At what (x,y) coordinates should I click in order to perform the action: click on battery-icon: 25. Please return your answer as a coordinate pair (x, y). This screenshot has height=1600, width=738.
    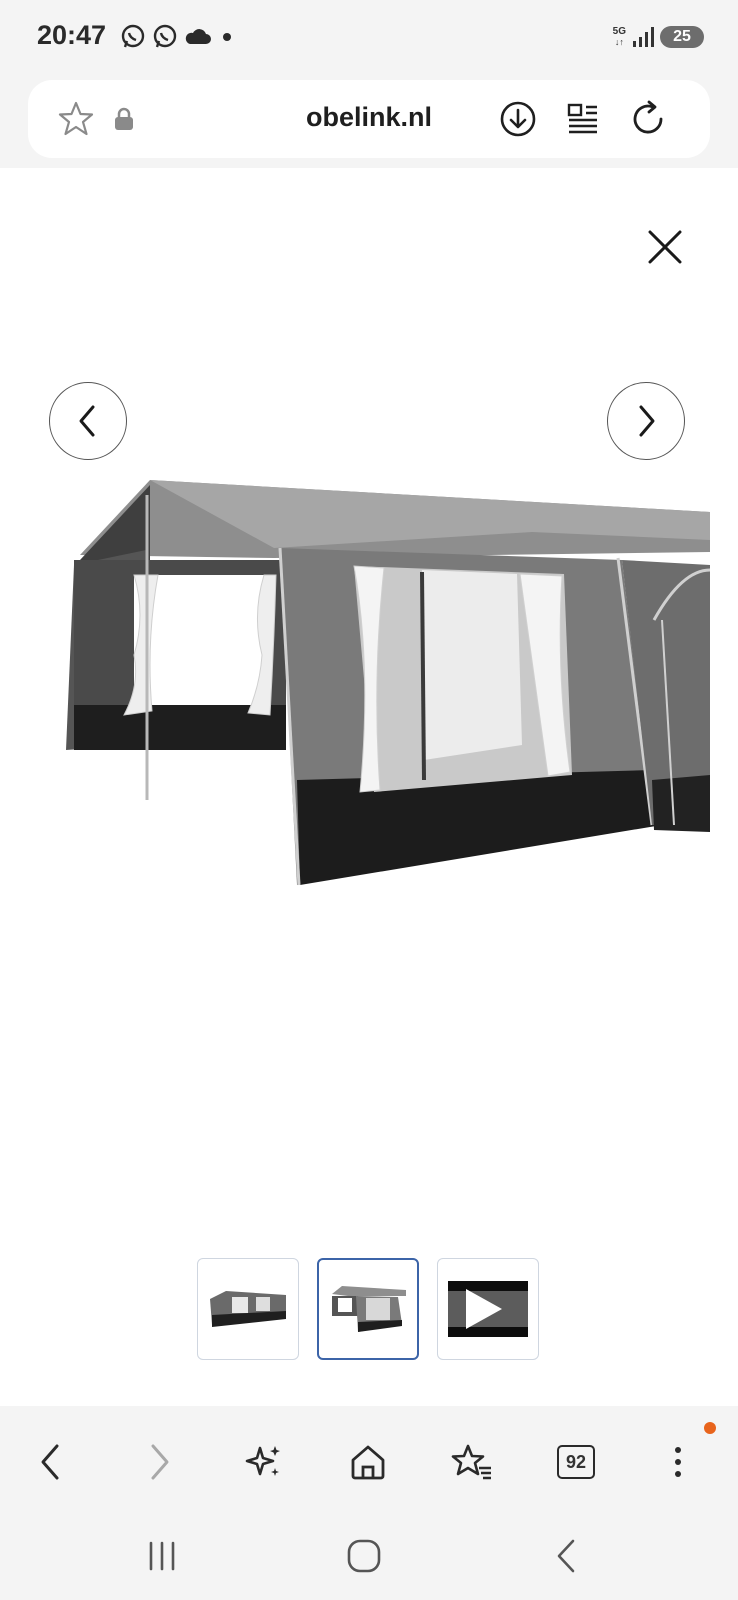
    Looking at the image, I should click on (682, 37).